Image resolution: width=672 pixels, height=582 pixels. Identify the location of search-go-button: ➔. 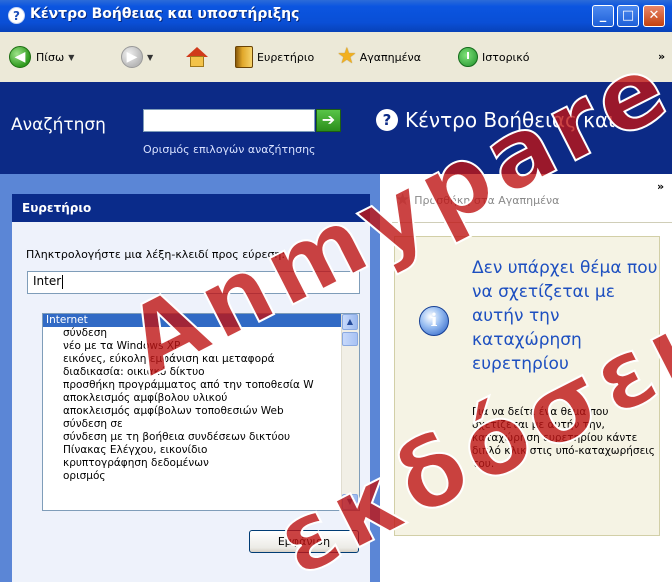
(328, 120).